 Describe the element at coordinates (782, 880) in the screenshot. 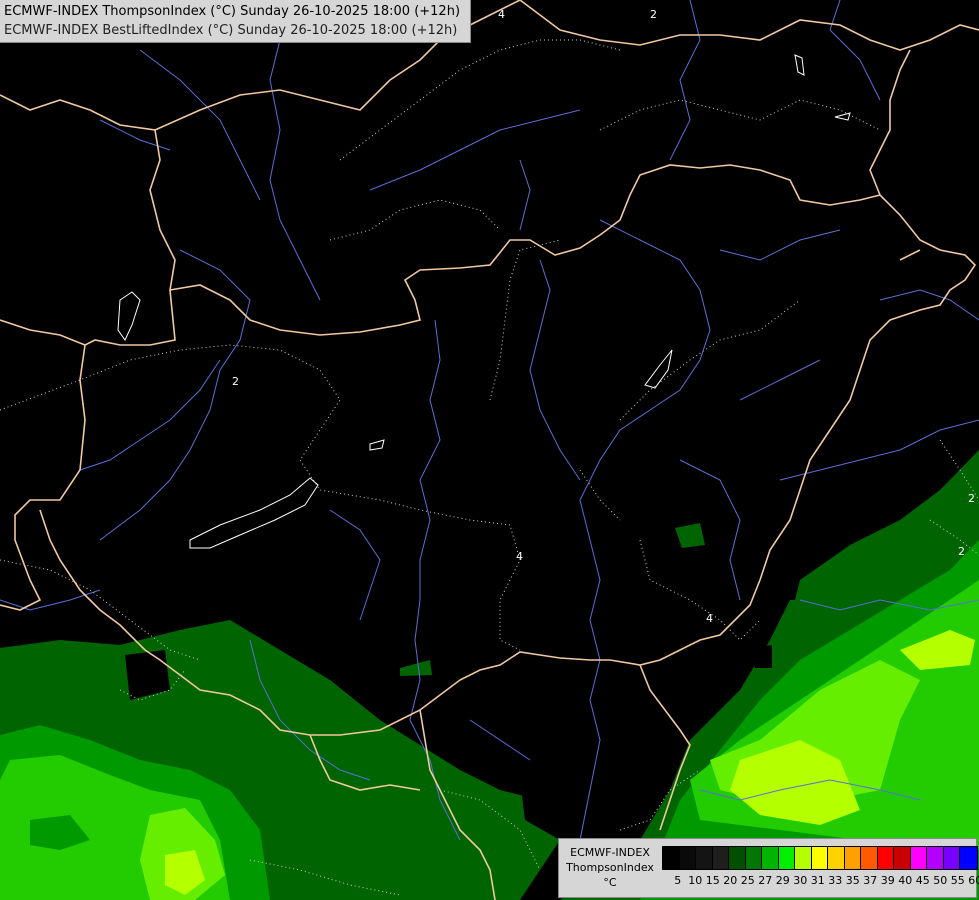

I see `legend-tick-label: 29` at that location.